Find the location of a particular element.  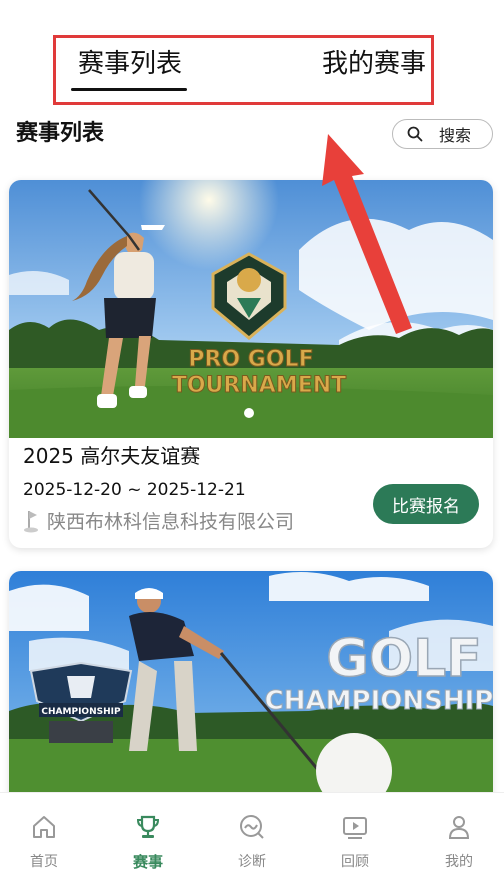

search-button: 搜索 is located at coordinates (442, 134).